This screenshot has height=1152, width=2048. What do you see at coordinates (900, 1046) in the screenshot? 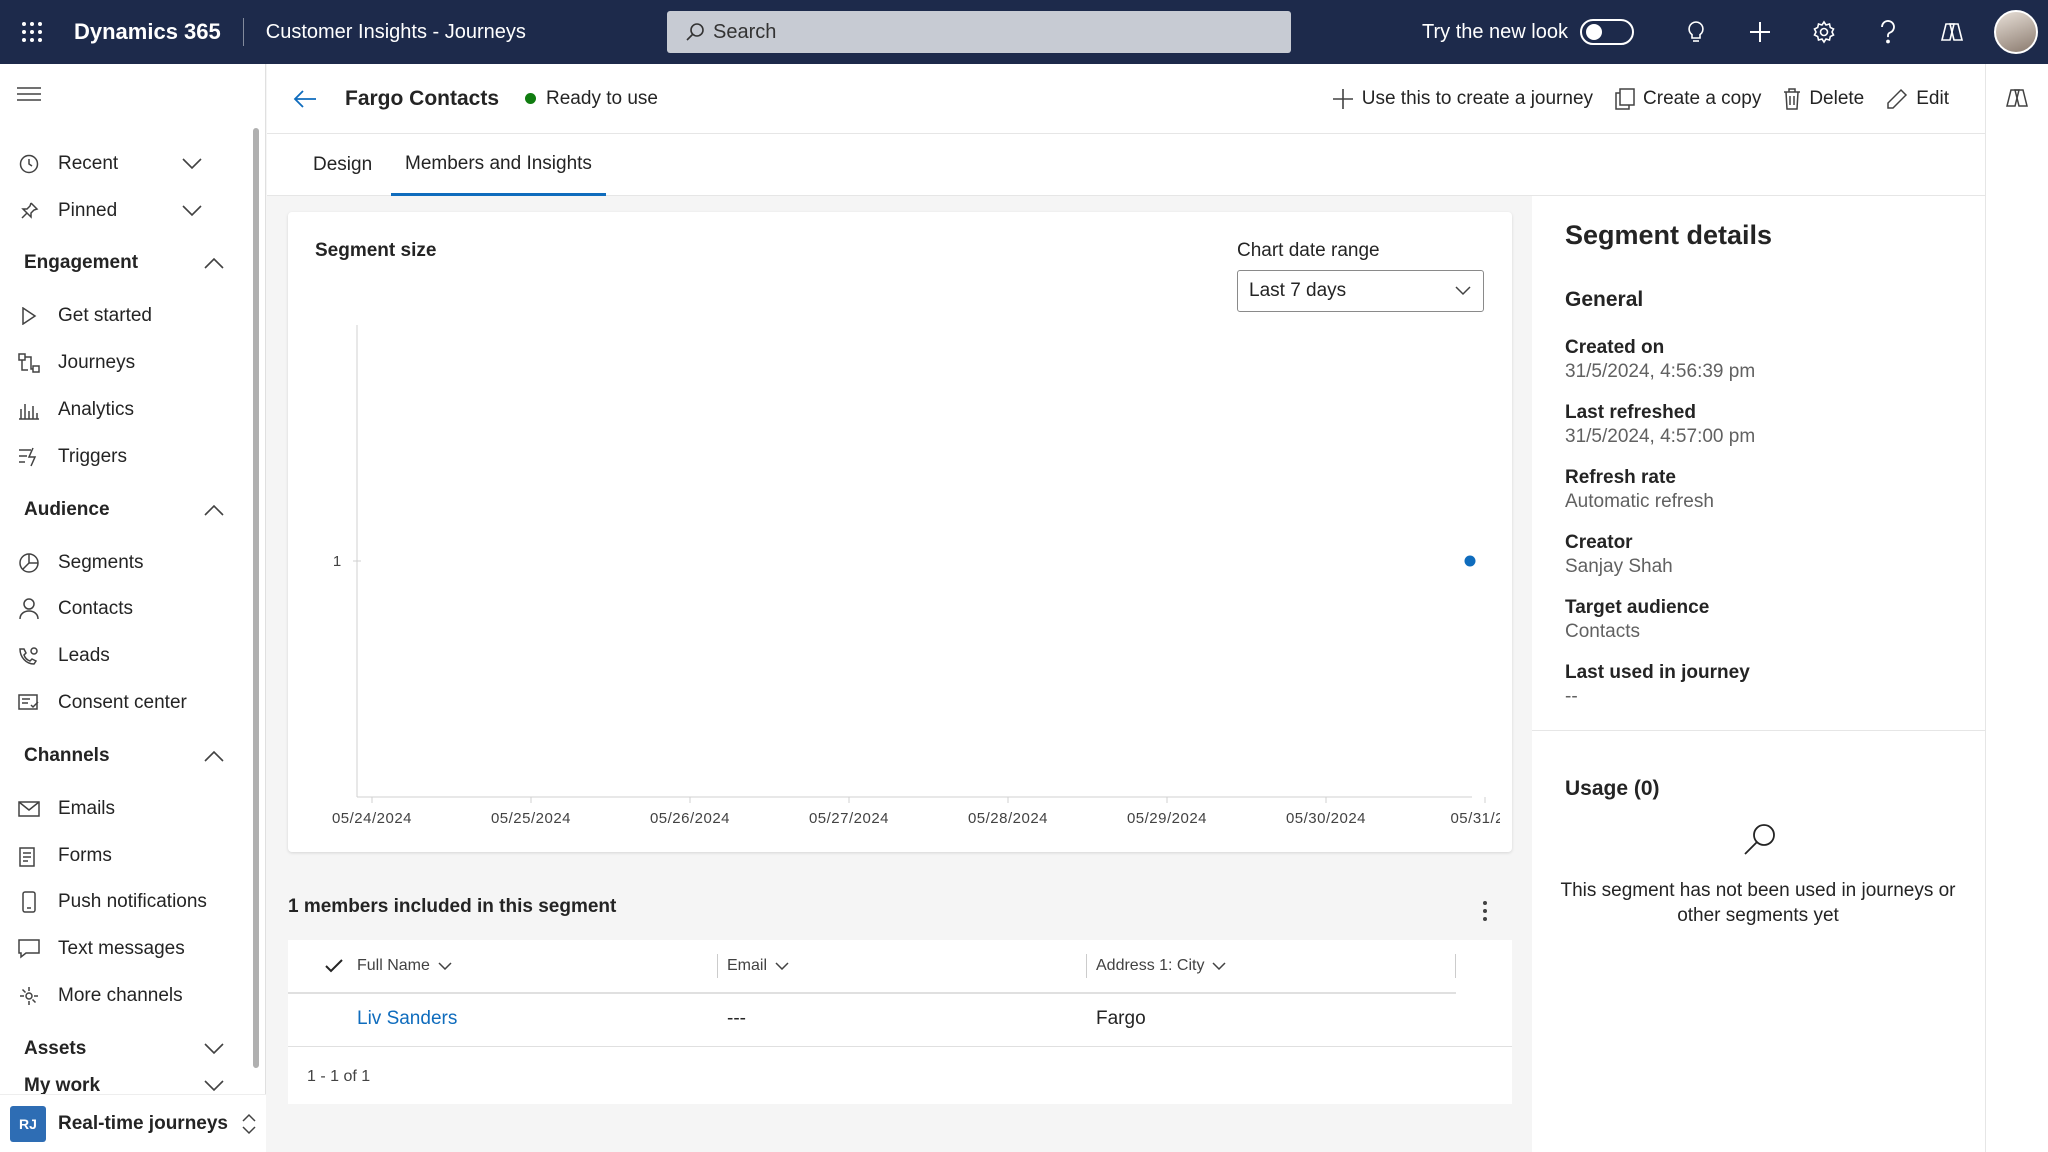
I see `row-divider` at bounding box center [900, 1046].